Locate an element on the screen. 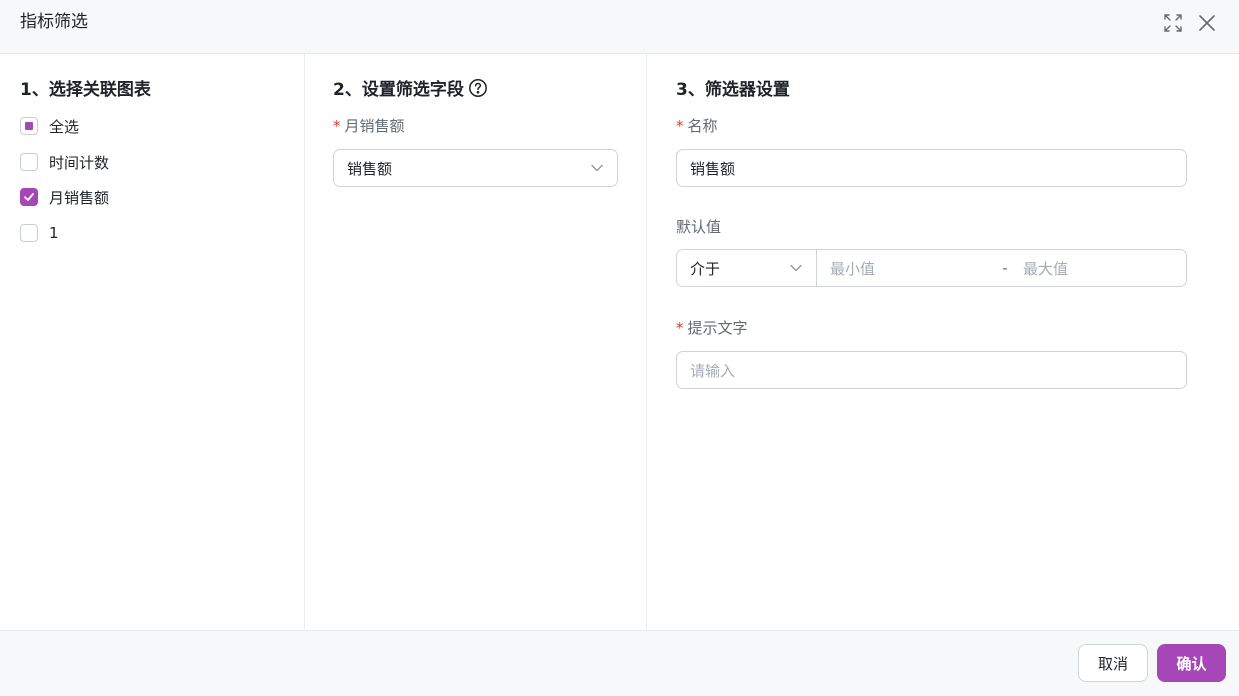 The height and width of the screenshot is (696, 1239). range-type-select: 介于 is located at coordinates (747, 268).